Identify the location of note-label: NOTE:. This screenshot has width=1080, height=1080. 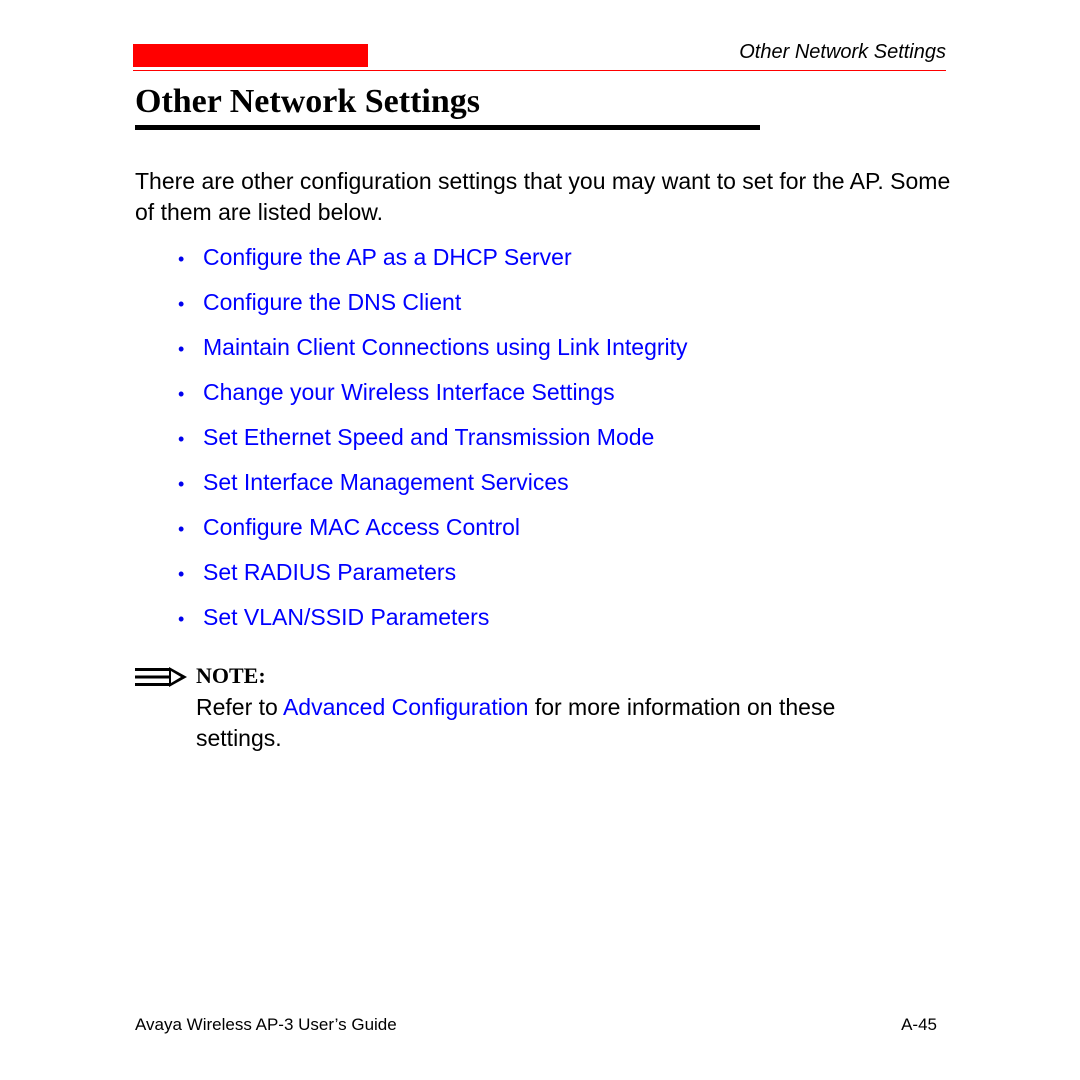
(231, 675).